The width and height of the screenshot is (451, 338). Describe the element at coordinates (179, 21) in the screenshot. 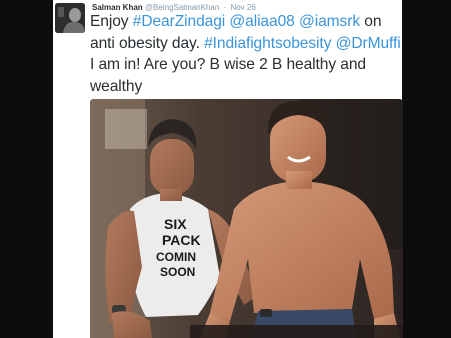

I see `hashtag-dearzindagi: #DearZindagi` at that location.